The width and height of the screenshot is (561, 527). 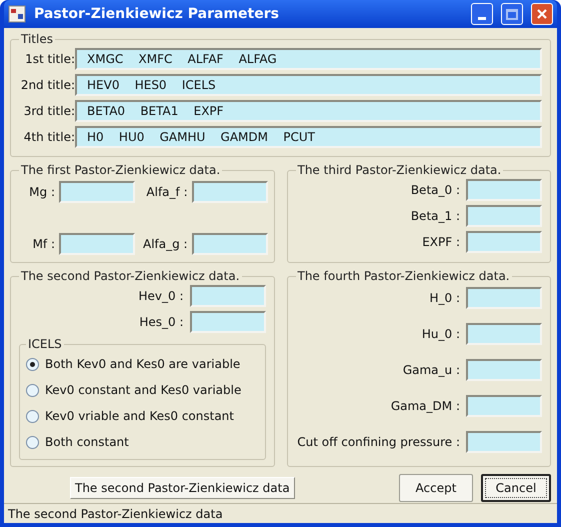 I want to click on status-bar: The second Pastor-Zienkiewicz data, so click(x=280, y=513).